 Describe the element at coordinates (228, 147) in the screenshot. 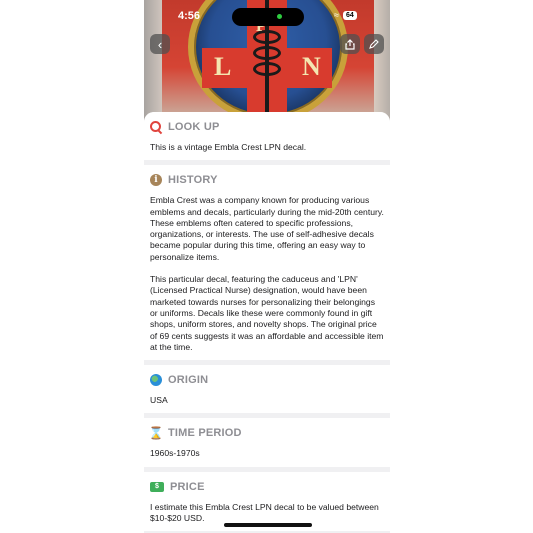

I see `lookup-body: This is a vintage Embla Crest LPN decal.` at that location.